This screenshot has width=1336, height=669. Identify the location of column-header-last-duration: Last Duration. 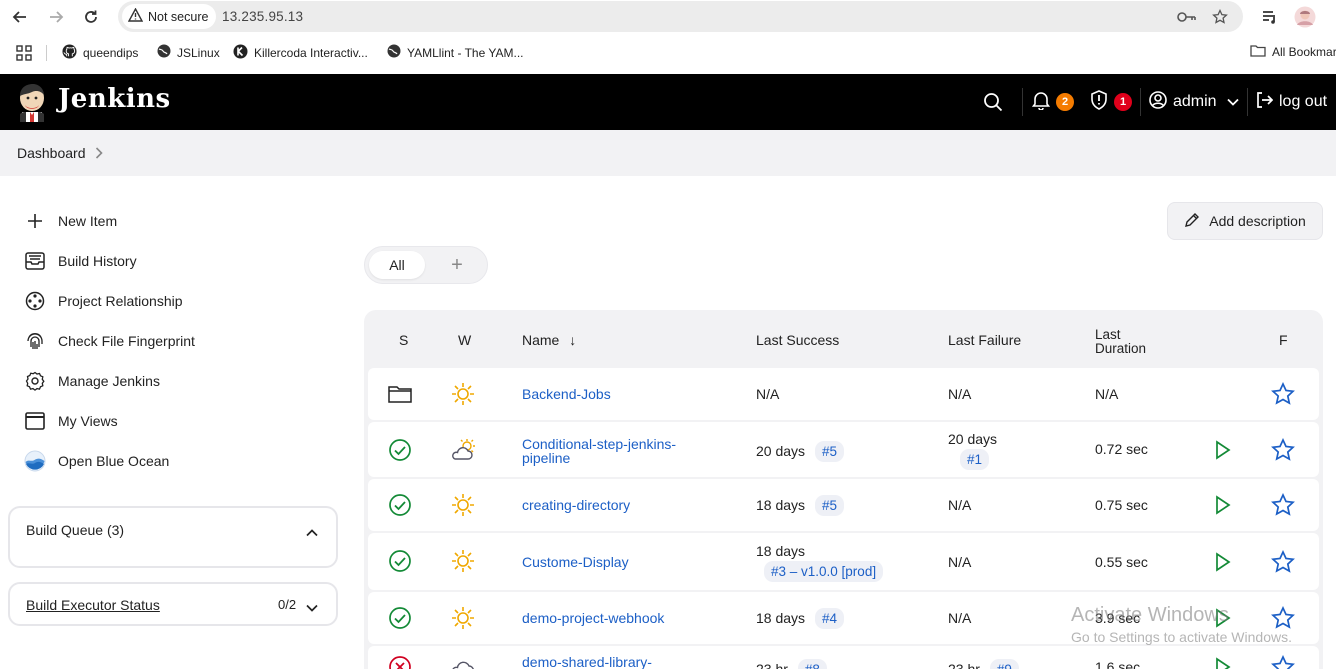
(1120, 342).